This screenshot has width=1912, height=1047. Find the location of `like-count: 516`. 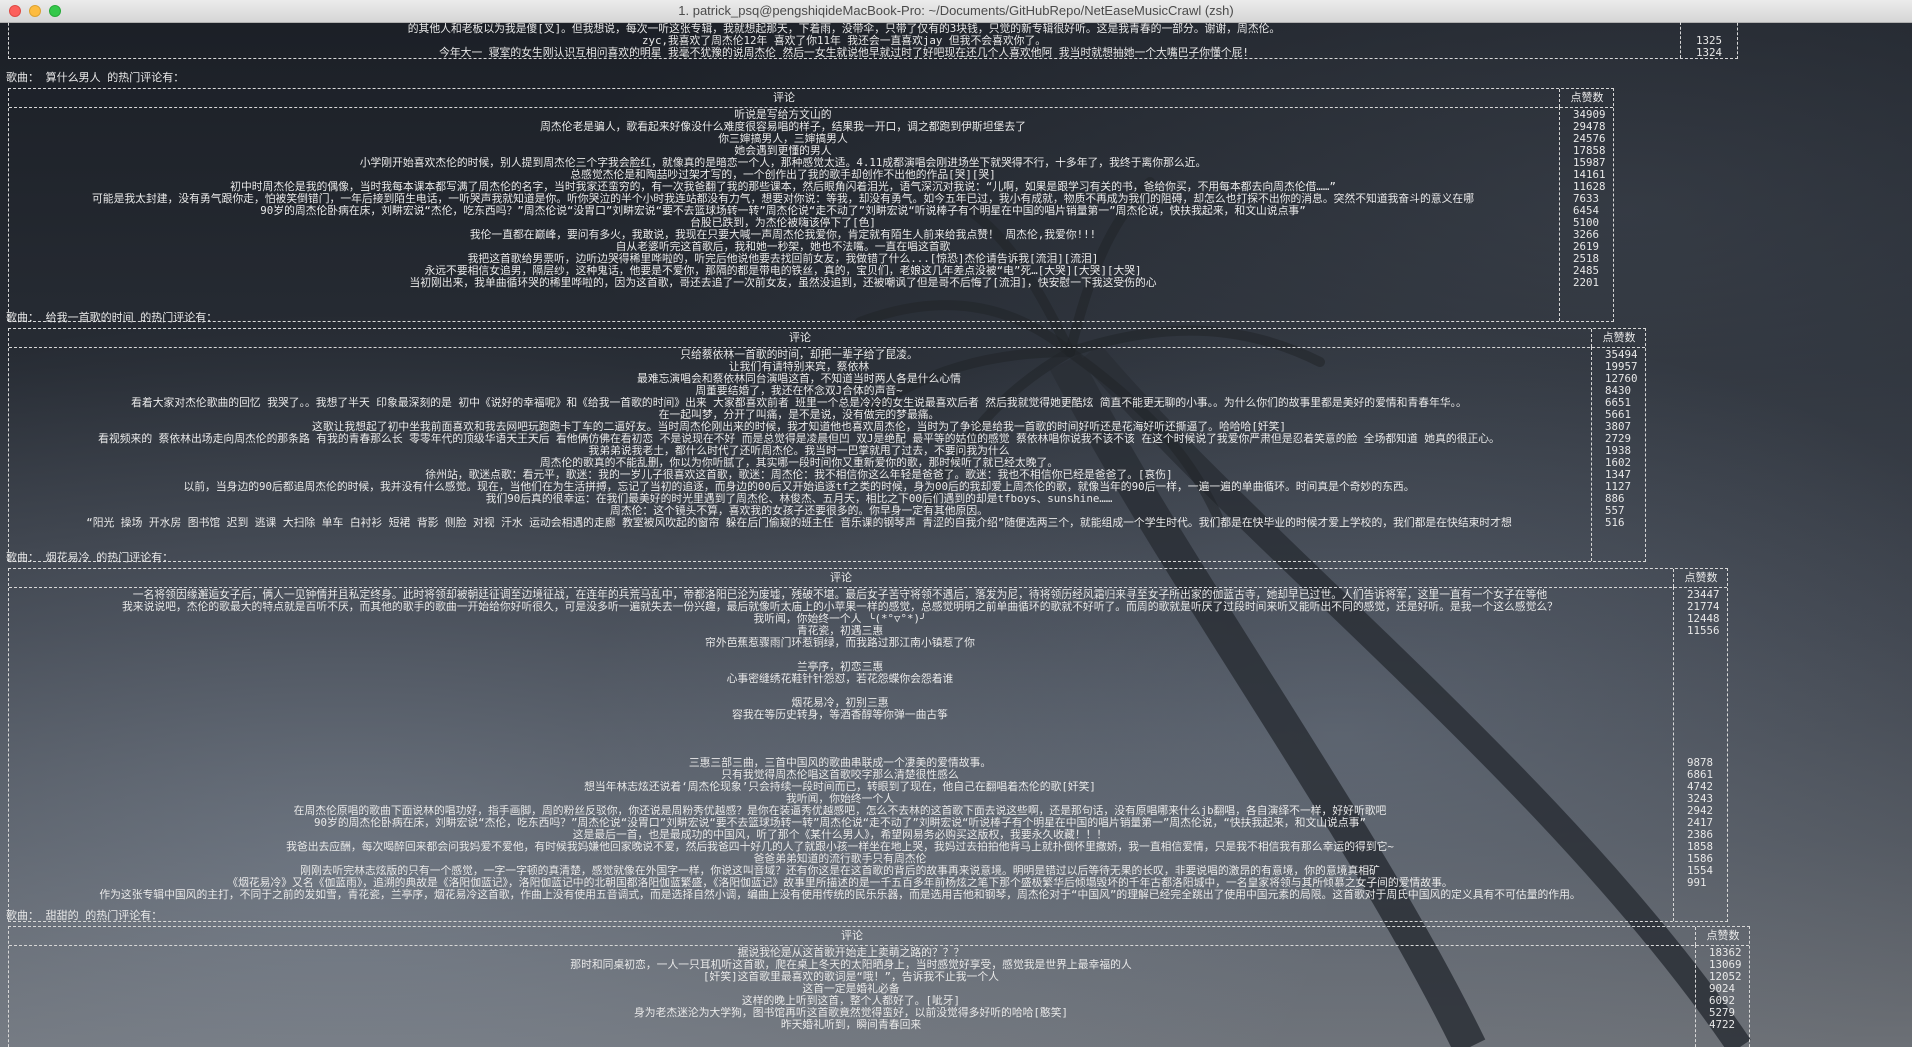

like-count: 516 is located at coordinates (1615, 522).